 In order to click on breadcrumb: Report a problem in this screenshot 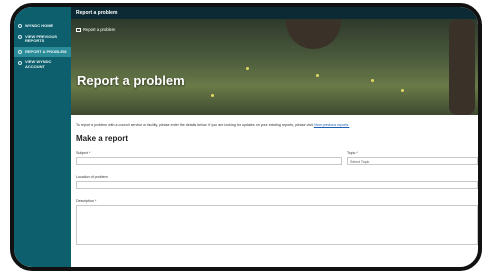, I will do `click(95, 29)`.